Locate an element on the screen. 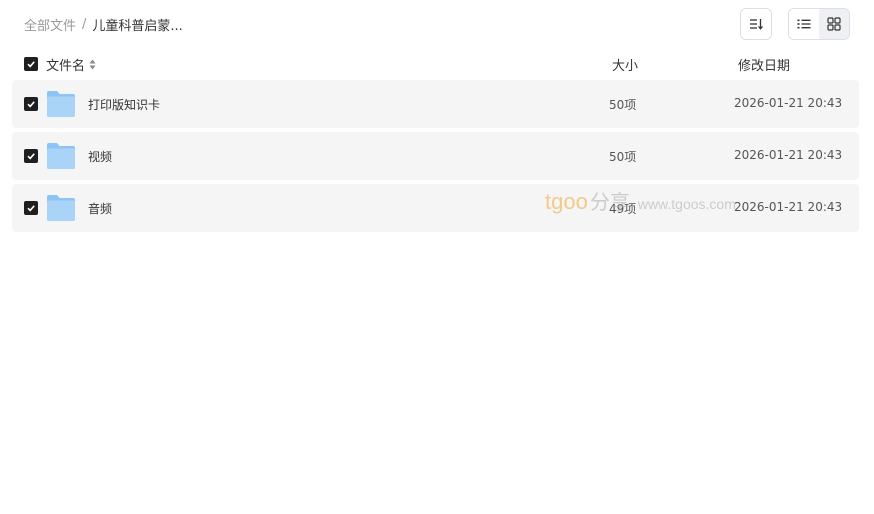 Image resolution: width=874 pixels, height=514 pixels. file-name: 打印版知识卡 is located at coordinates (124, 104).